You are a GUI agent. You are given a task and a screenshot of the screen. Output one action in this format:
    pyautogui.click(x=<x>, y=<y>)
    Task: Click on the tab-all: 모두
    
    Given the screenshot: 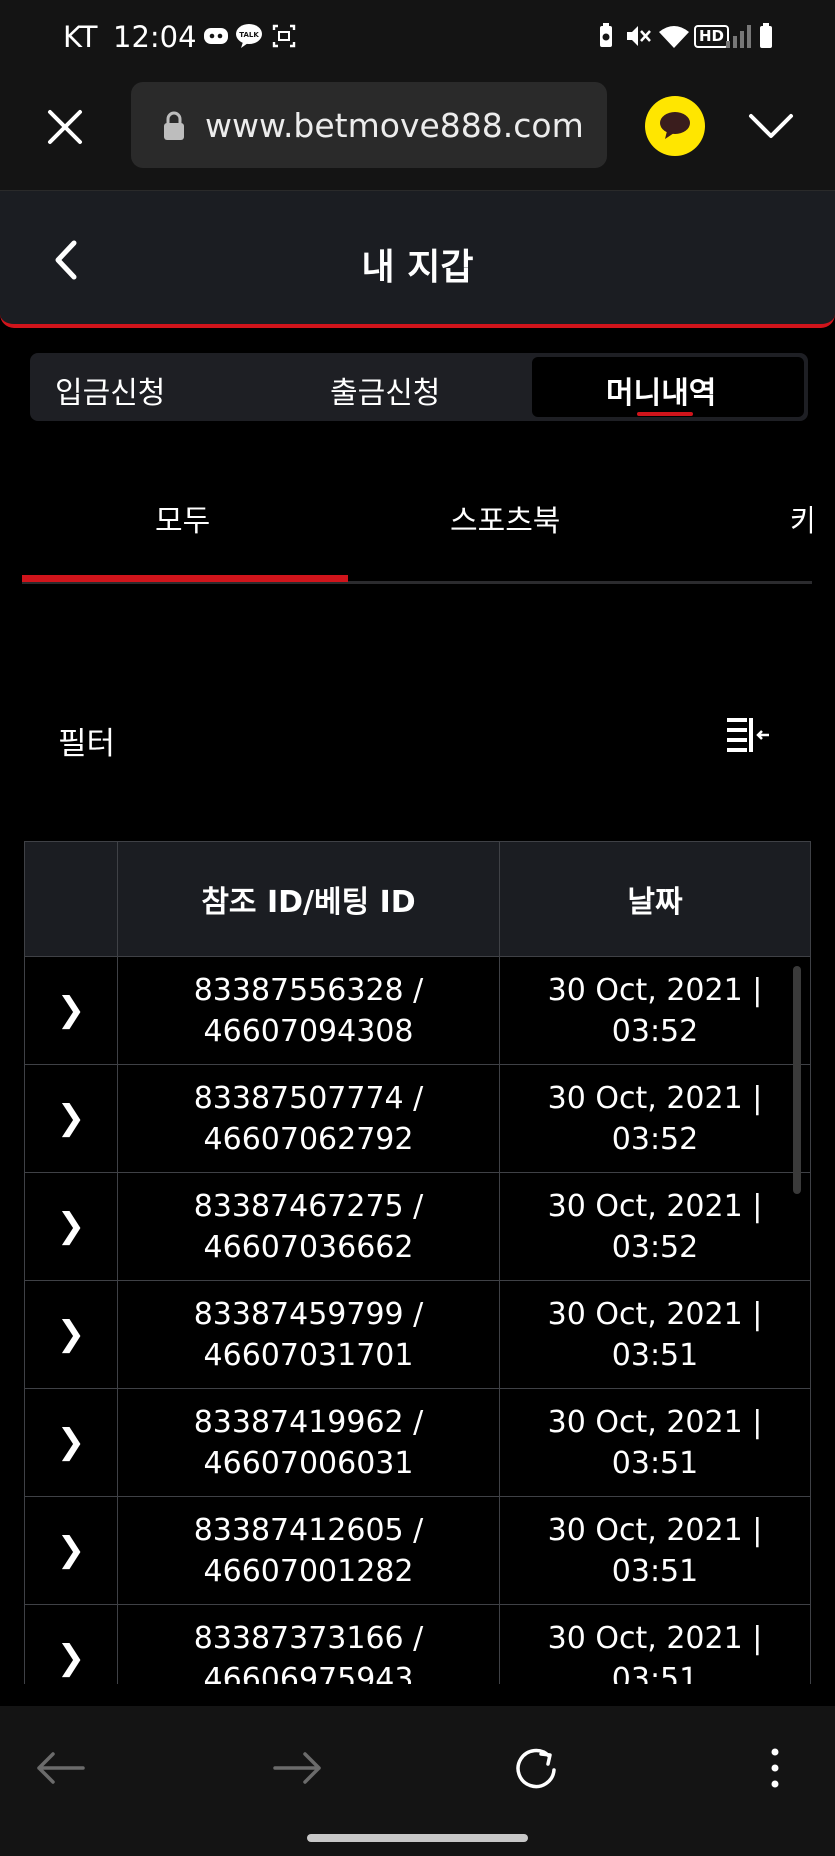 What is the action you would take?
    pyautogui.click(x=182, y=518)
    